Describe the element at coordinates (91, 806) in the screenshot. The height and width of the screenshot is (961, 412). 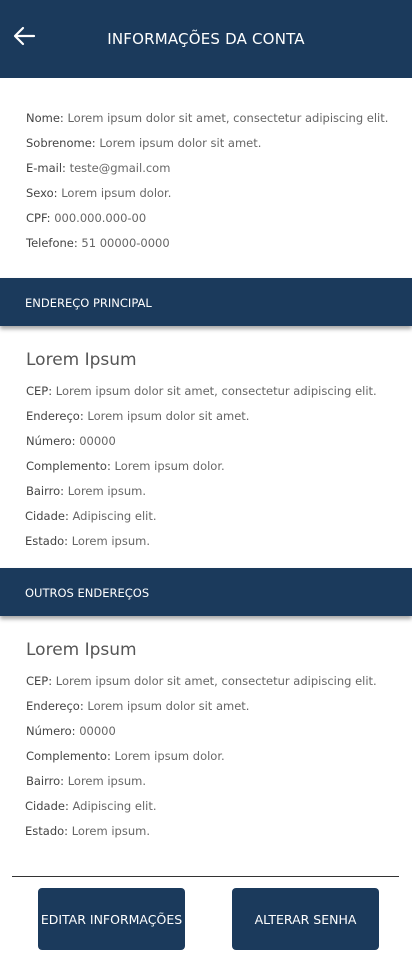
I see `other-city-row: Cidade: Adipiscing elit.` at that location.